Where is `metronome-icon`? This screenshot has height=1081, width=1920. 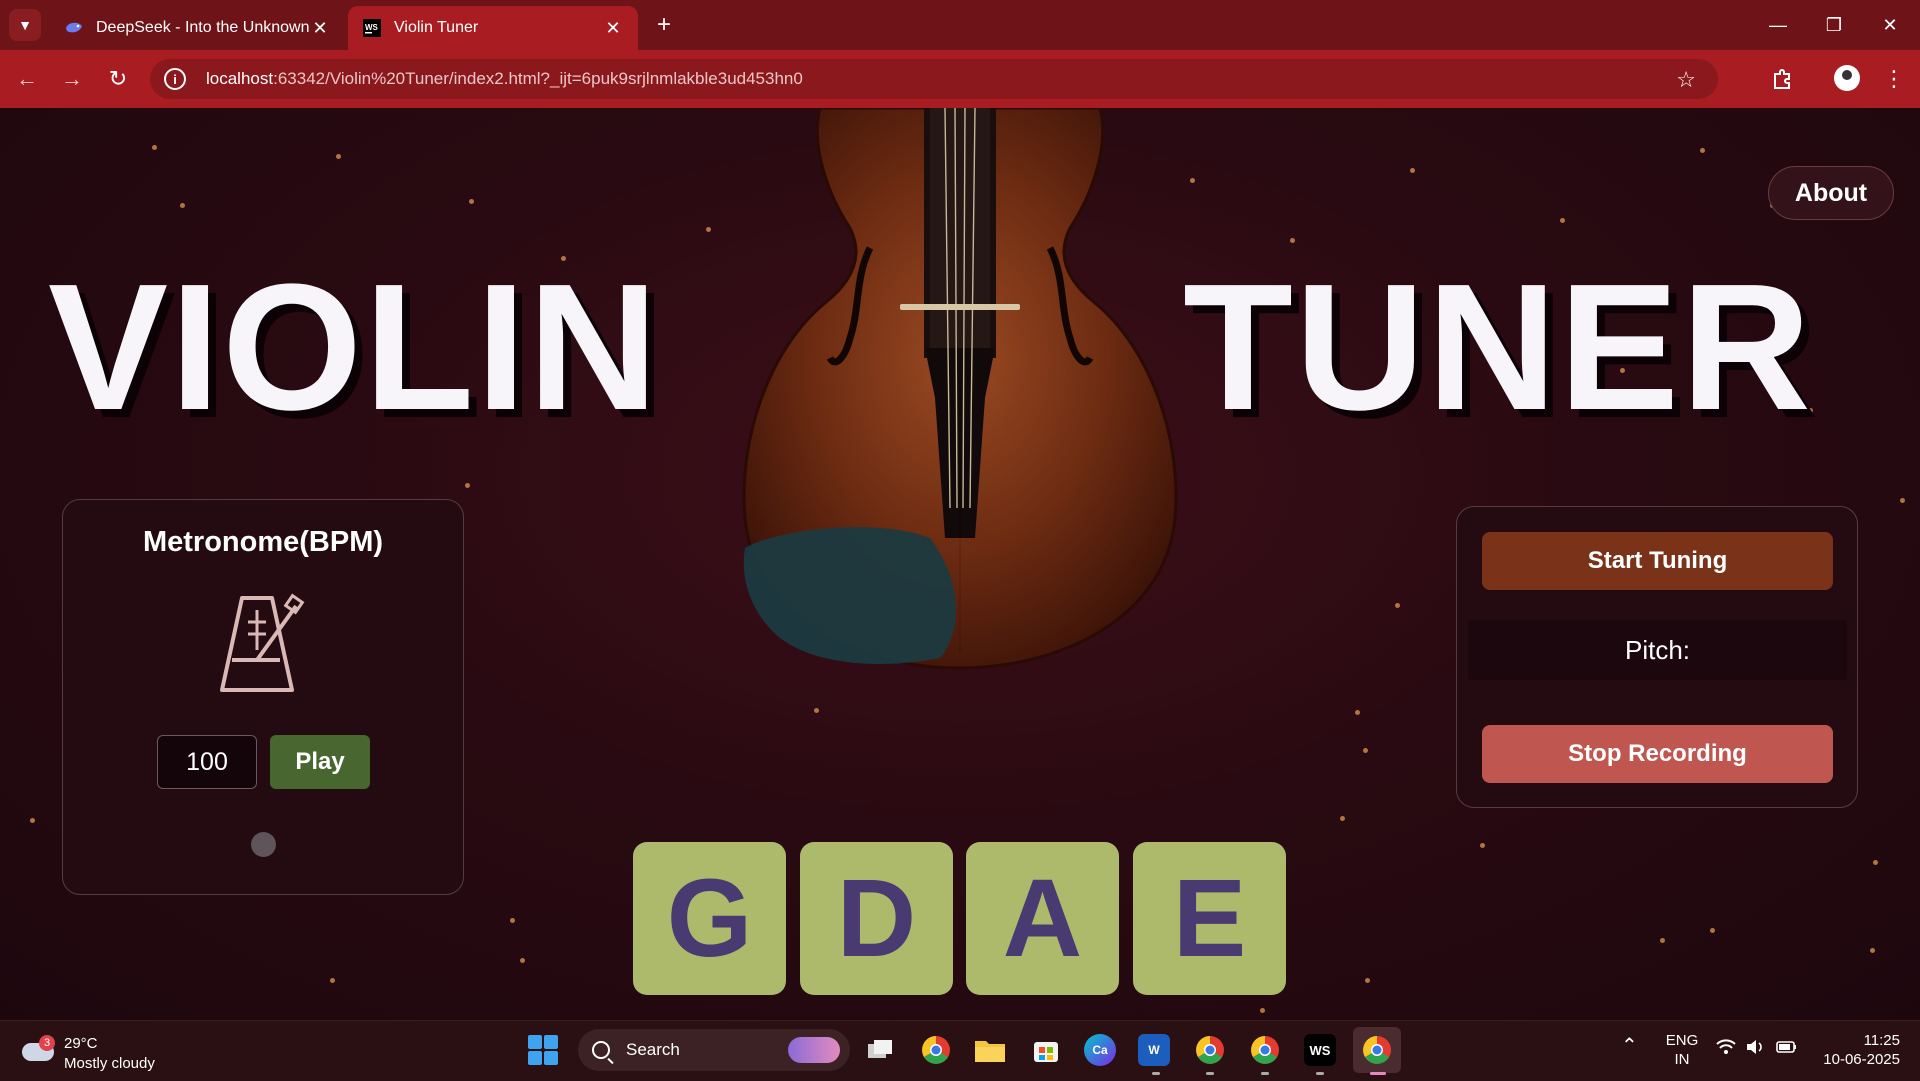 metronome-icon is located at coordinates (262, 642).